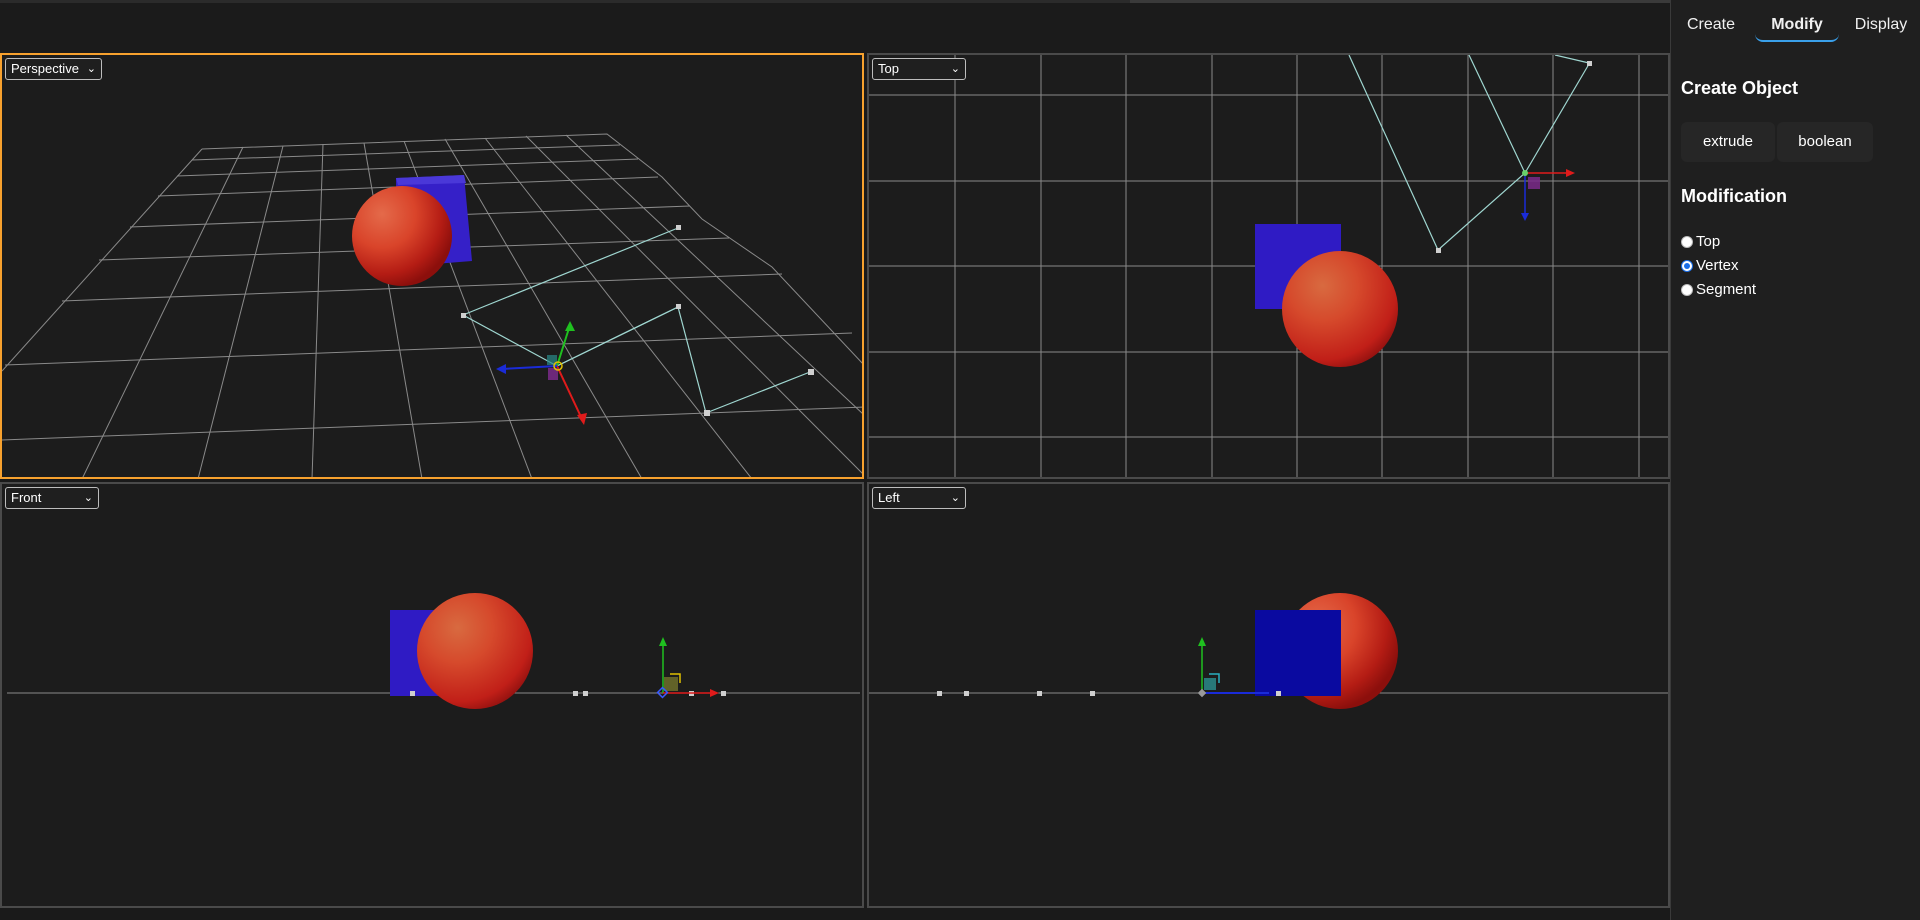  What do you see at coordinates (1728, 142) in the screenshot?
I see `extrude-button: extrude` at bounding box center [1728, 142].